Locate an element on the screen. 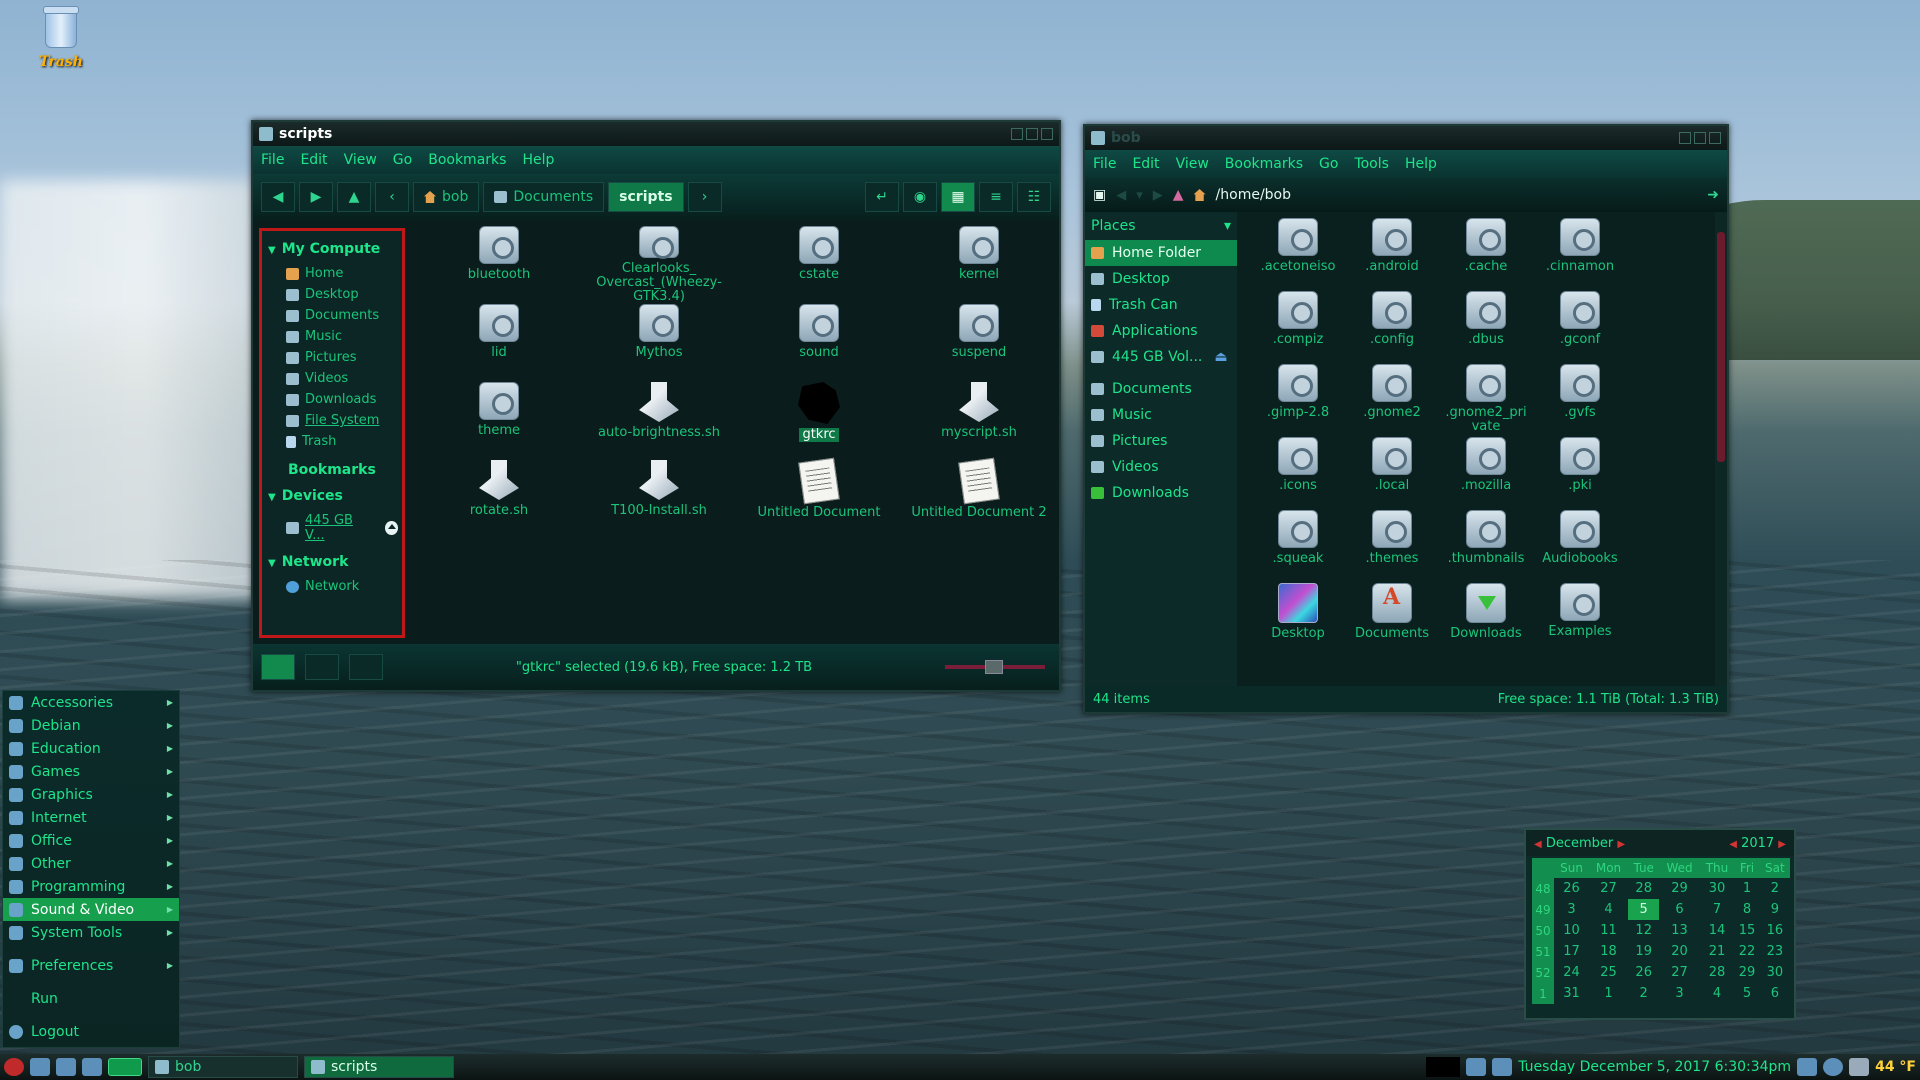  calendar-day: 27 is located at coordinates (1679, 972).